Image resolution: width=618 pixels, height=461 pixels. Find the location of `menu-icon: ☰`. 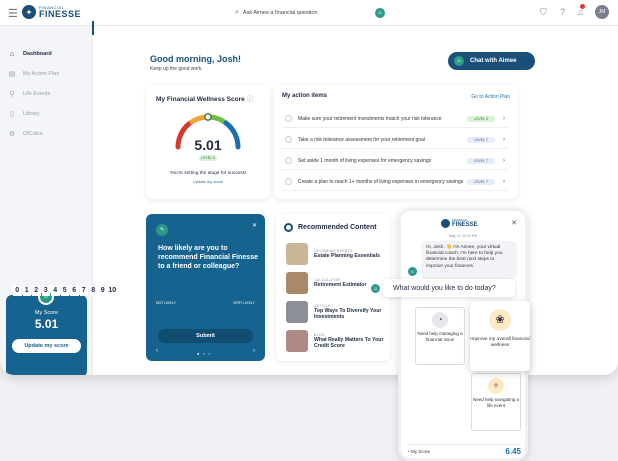

menu-icon: ☰ is located at coordinates (13, 13).